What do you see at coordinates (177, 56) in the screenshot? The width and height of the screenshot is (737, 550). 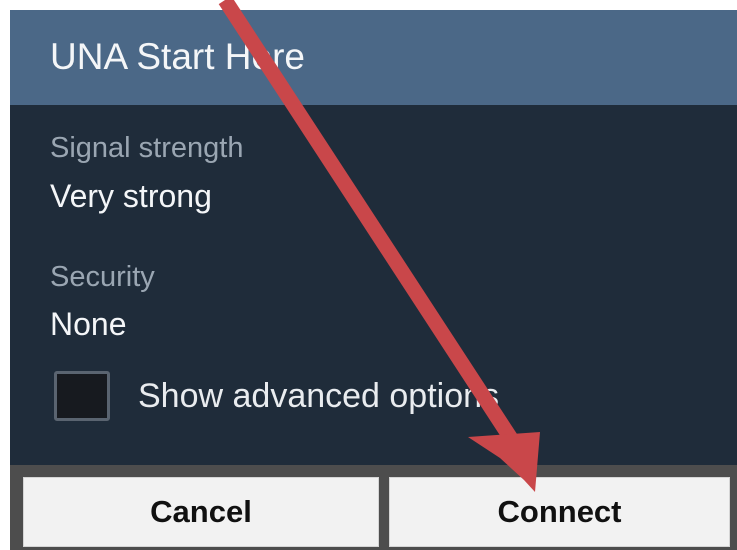 I see `dialog-title: UNA Start Here` at bounding box center [177, 56].